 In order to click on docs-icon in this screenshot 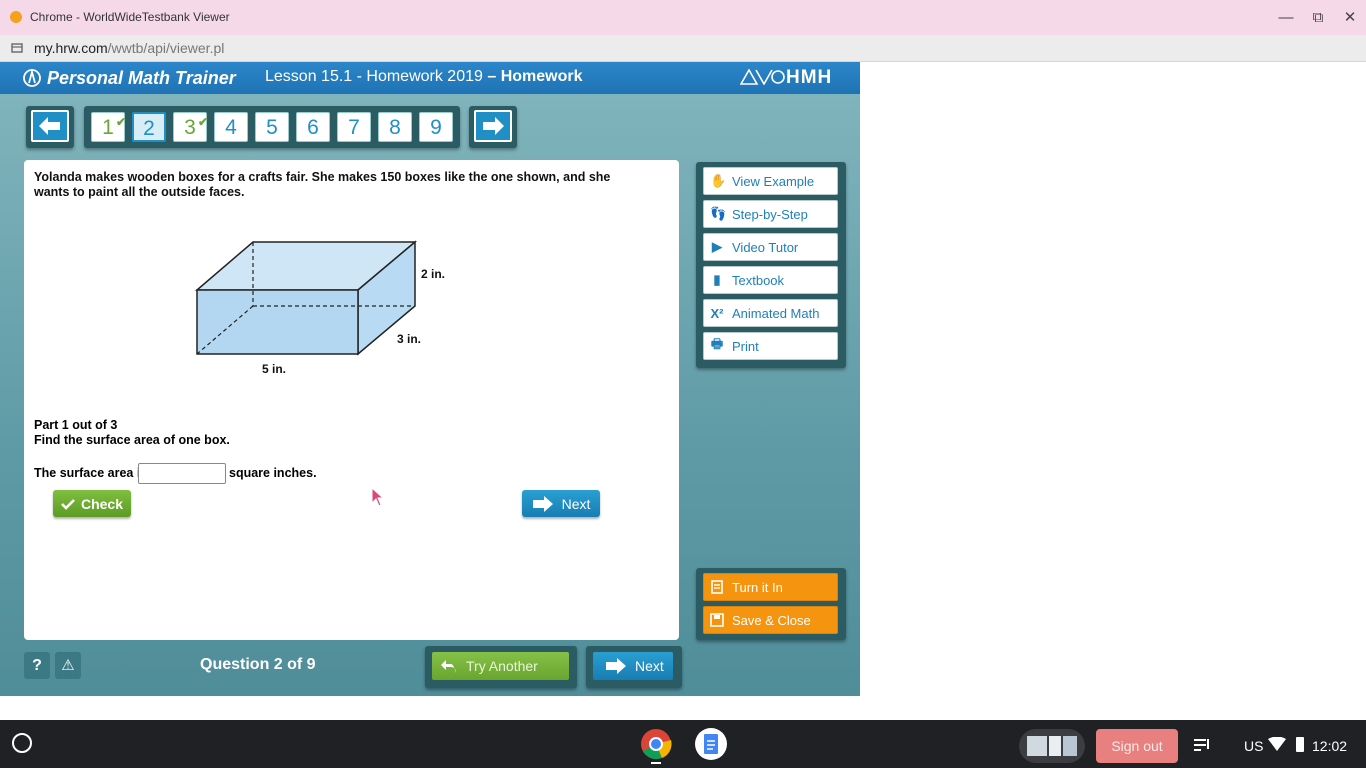, I will do `click(711, 744)`.